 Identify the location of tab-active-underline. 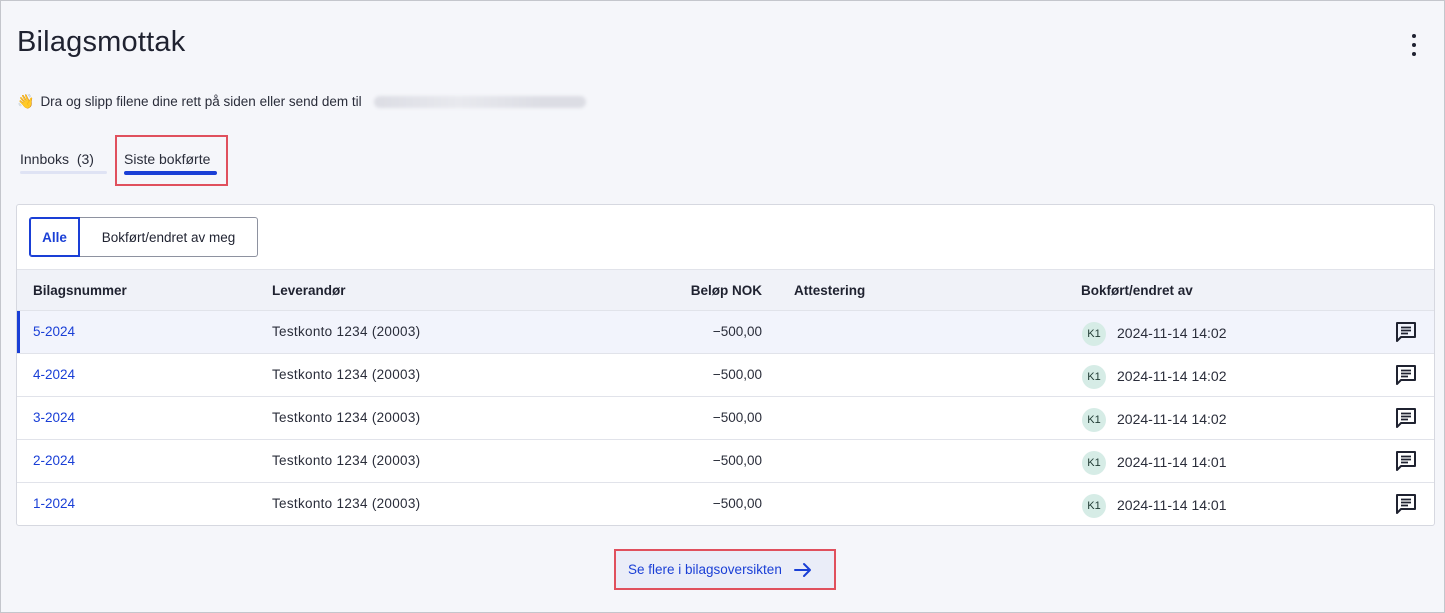
(170, 173).